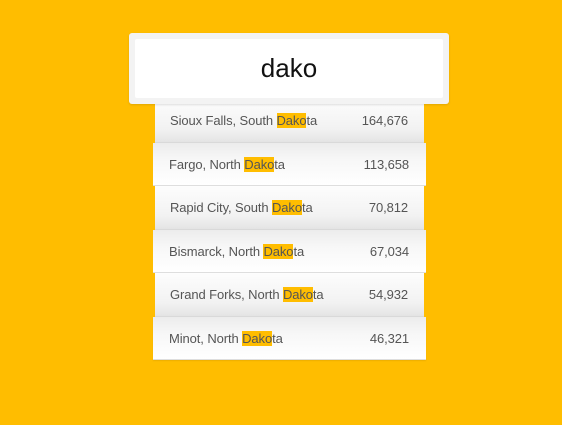 The width and height of the screenshot is (562, 425). Describe the element at coordinates (388, 294) in the screenshot. I see `result-population: 54,932` at that location.